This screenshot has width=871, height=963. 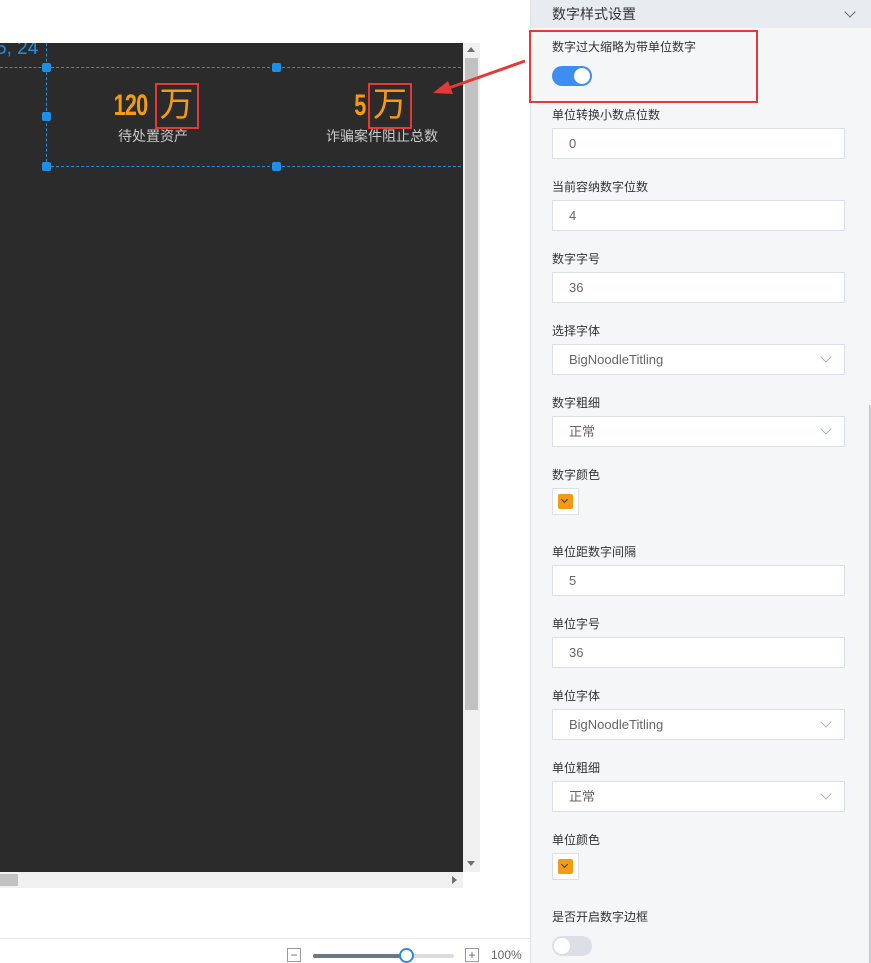 I want to click on number-border-toggle, so click(x=572, y=946).